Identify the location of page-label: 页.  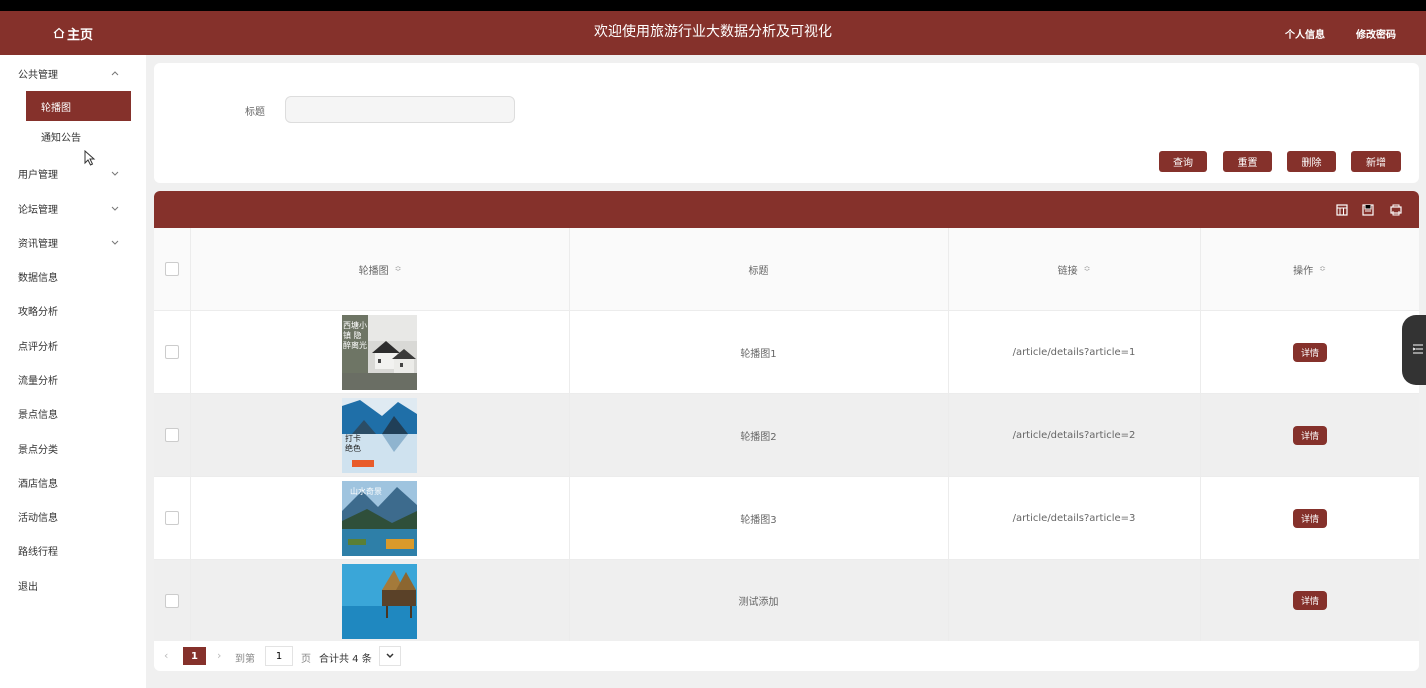
(306, 659).